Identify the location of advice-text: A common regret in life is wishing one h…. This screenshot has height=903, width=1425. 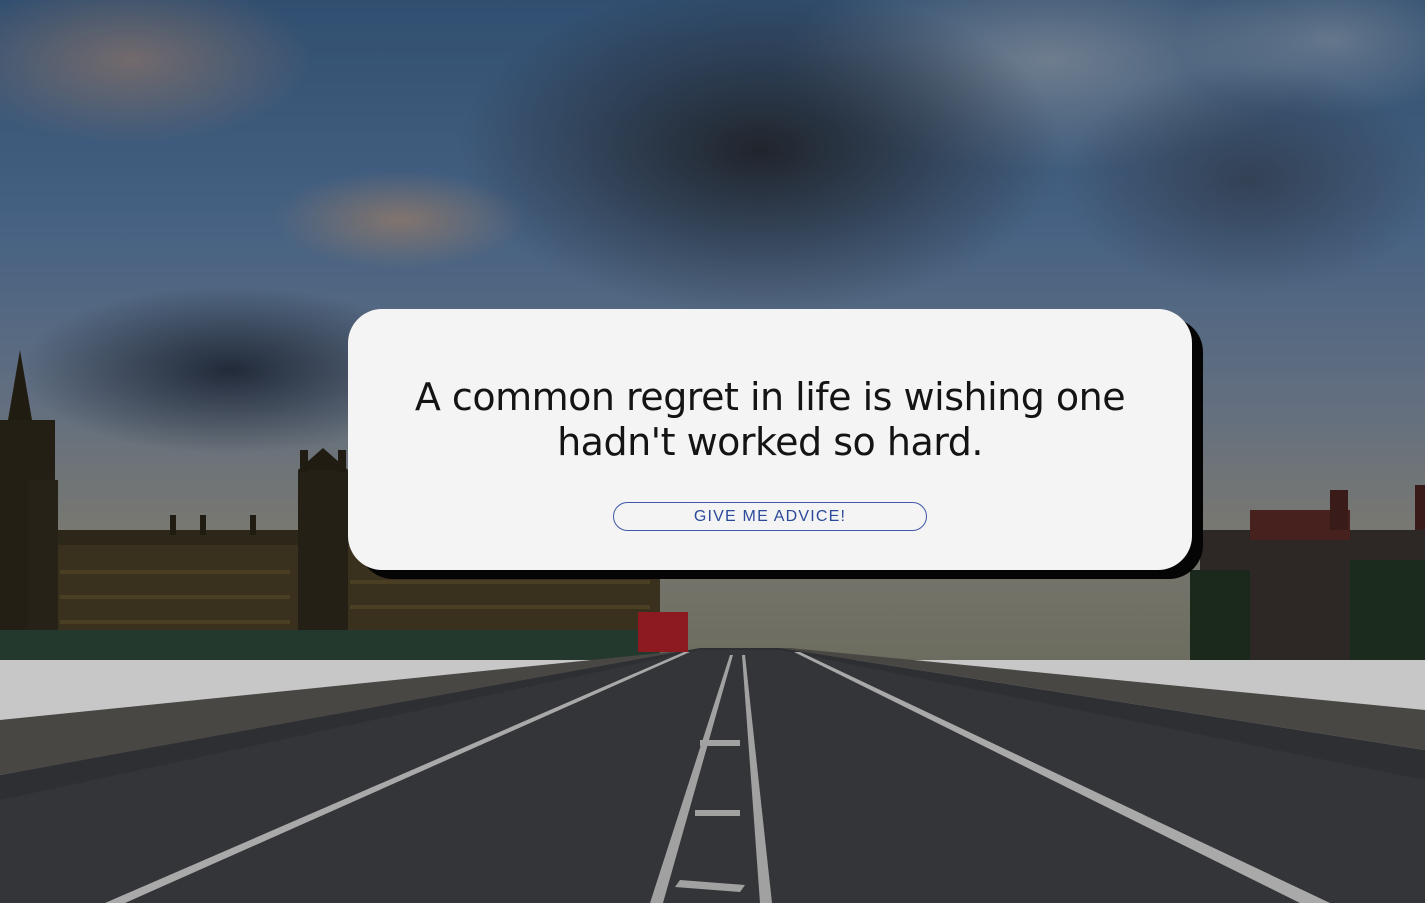
(770, 419).